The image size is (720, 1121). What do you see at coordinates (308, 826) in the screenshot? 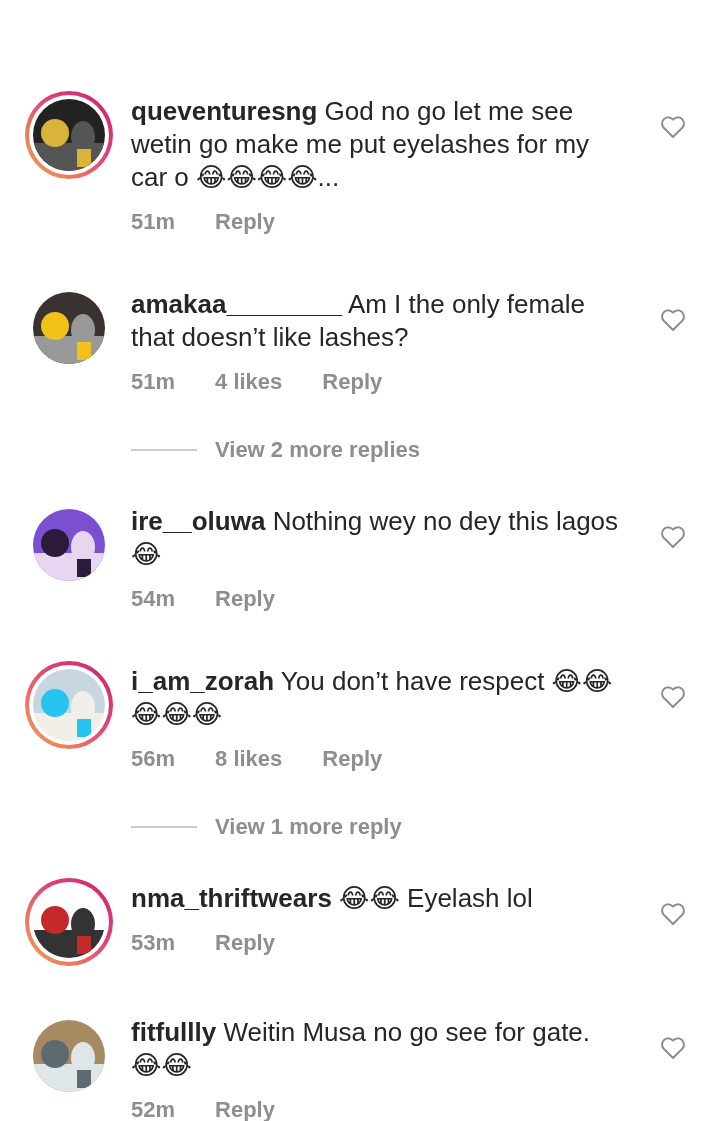
I see `view-replies-button: View 1 more reply` at bounding box center [308, 826].